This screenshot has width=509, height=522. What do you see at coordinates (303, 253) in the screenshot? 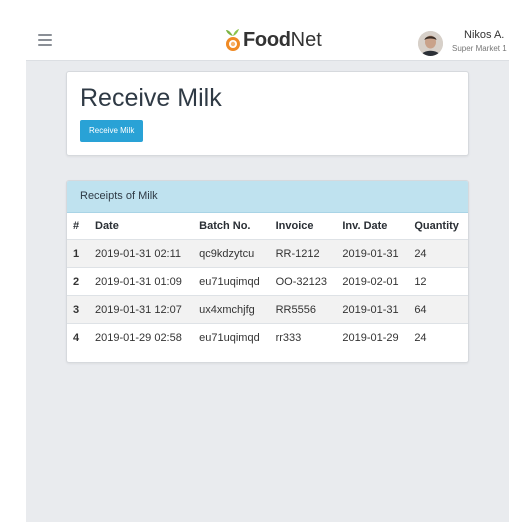
I see `row-invoice: RR-1212` at bounding box center [303, 253].